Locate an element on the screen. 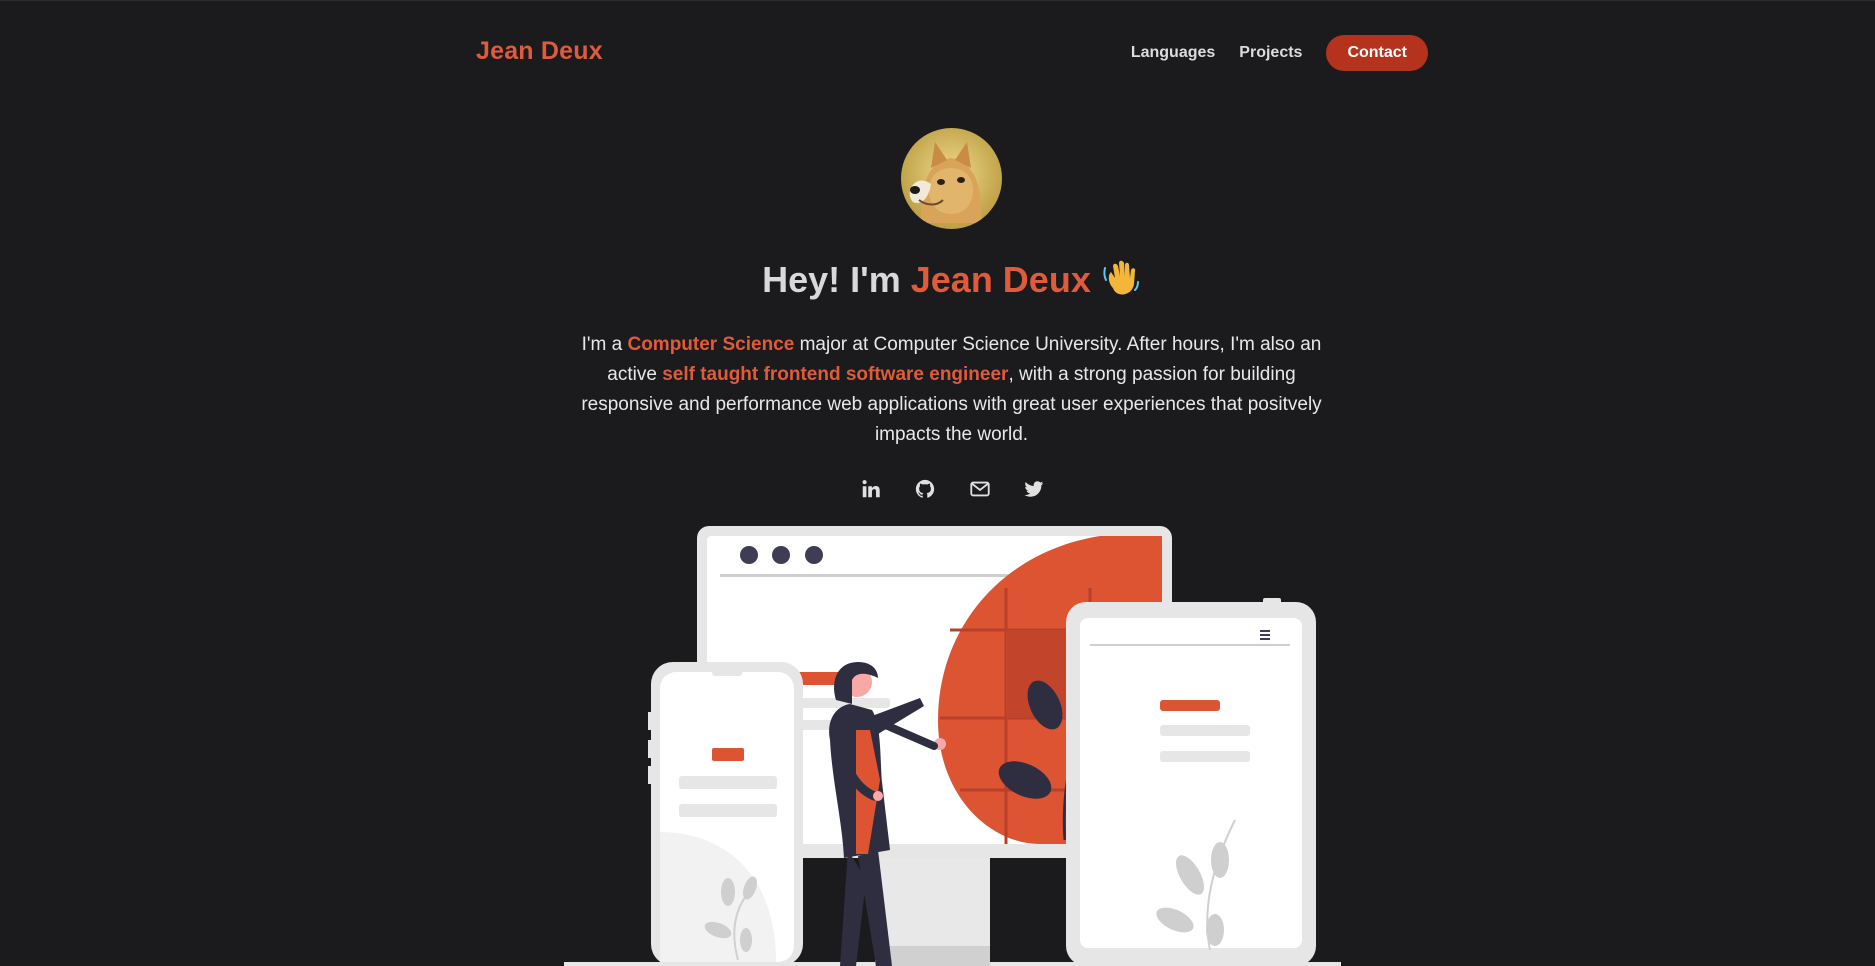 This screenshot has height=966, width=1875. contact-button: Contact is located at coordinates (1377, 53).